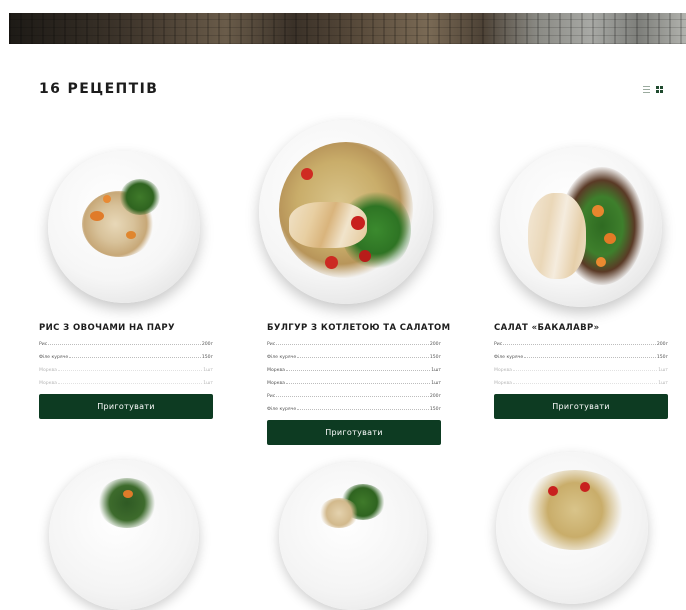 The width and height of the screenshot is (686, 610). What do you see at coordinates (107, 328) in the screenshot?
I see `recipe-title: РИС З ОВОЧАМИ НА ПАРУ` at bounding box center [107, 328].